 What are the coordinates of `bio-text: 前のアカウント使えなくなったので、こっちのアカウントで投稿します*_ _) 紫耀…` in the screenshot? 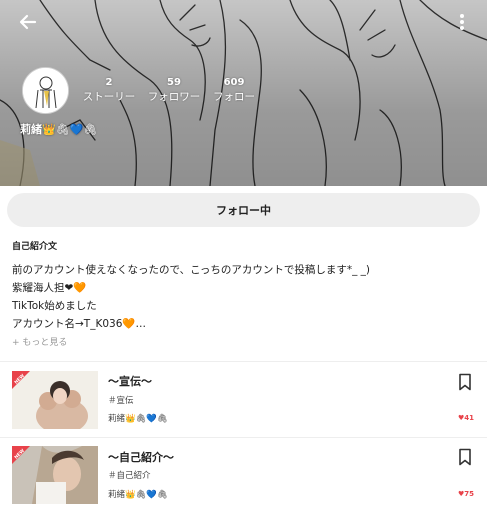 It's located at (191, 297).